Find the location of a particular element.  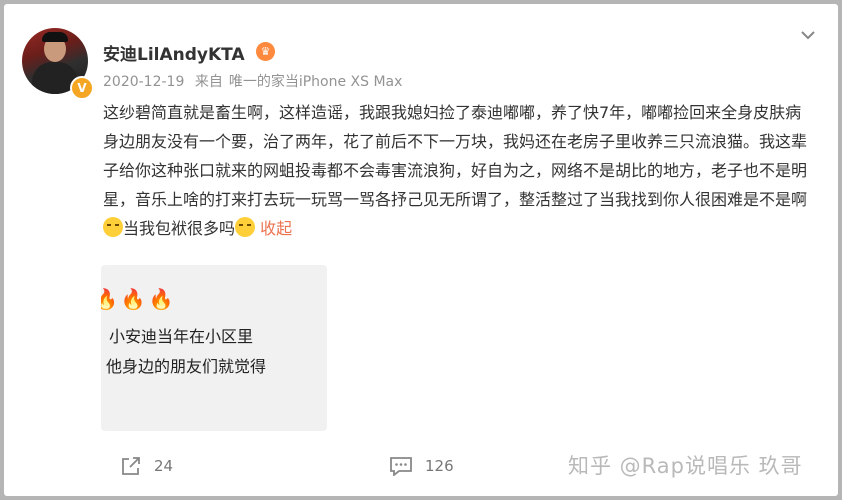

verified-badge-icon: V is located at coordinates (82, 88).